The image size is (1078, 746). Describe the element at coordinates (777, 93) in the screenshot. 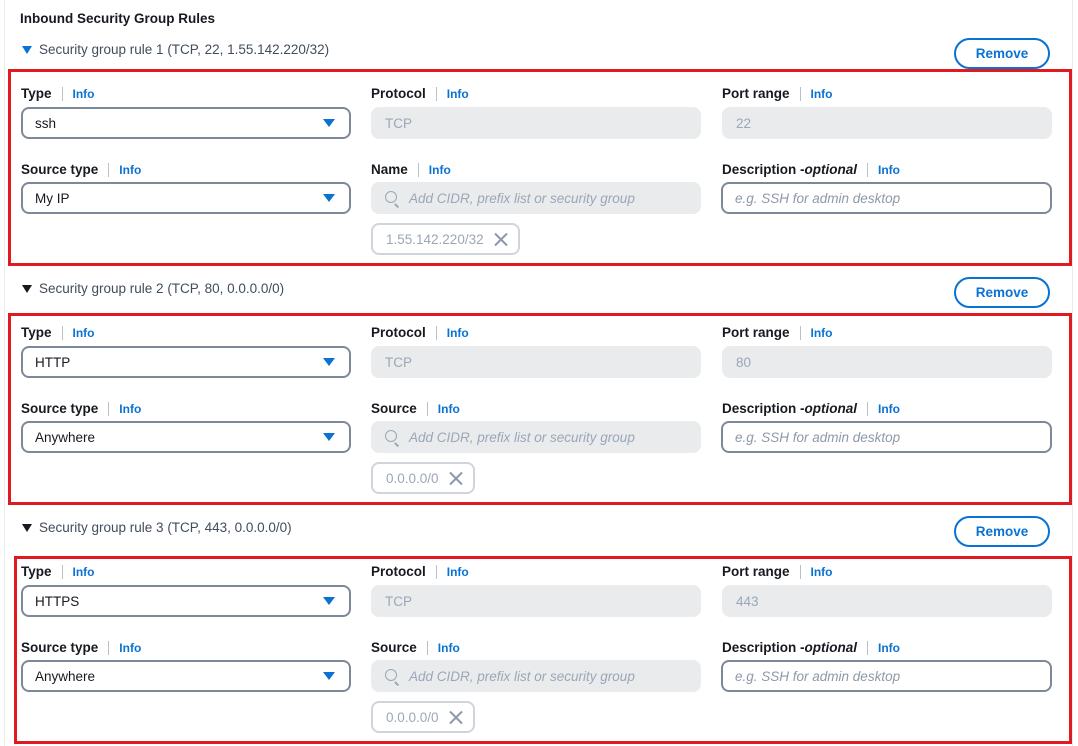

I see `rule-1-port-range-label: Port range Info` at that location.